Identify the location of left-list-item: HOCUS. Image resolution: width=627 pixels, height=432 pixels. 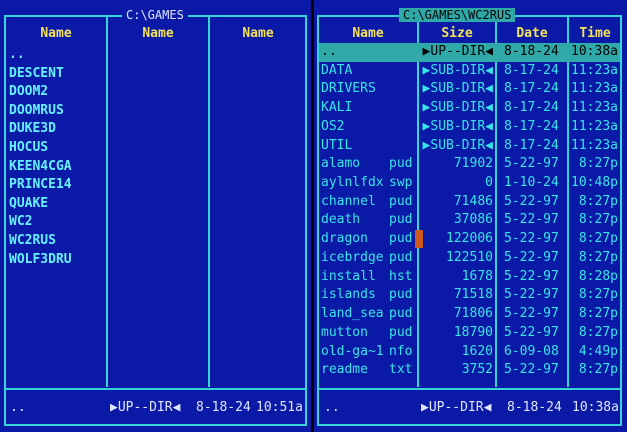
(155, 148).